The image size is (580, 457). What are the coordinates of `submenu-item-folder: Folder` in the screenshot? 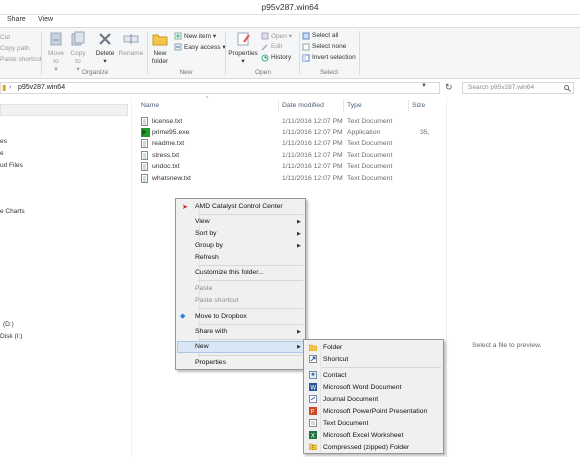 It's located at (332, 347).